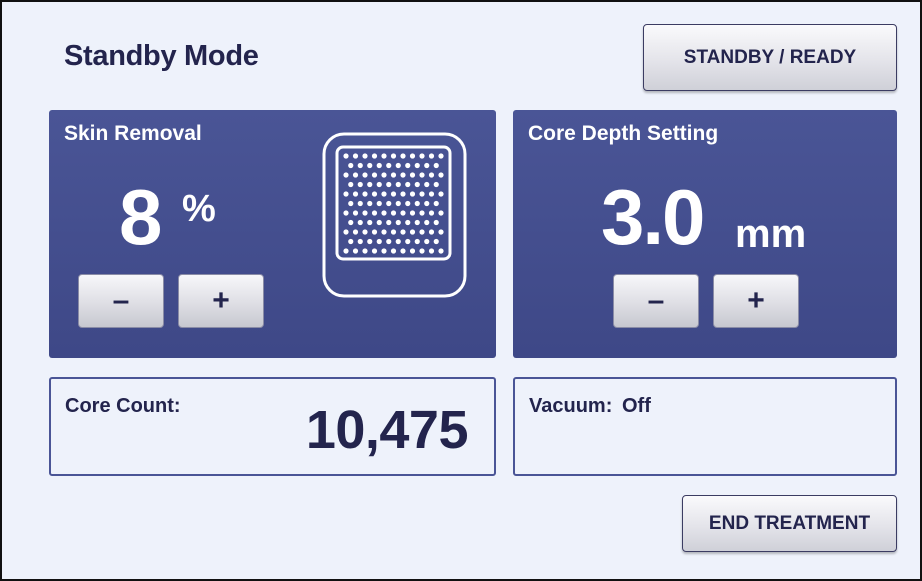 This screenshot has width=922, height=581. I want to click on core-depth-label: Core Depth Setting, so click(623, 133).